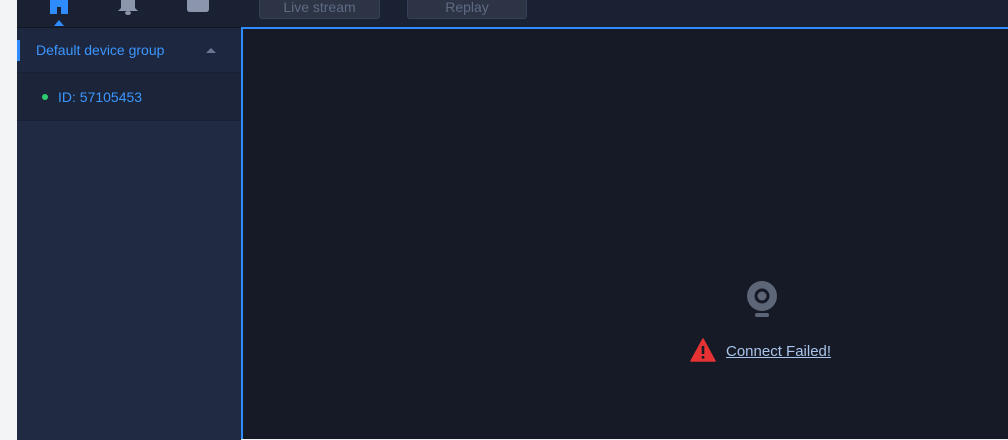 Image resolution: width=1008 pixels, height=440 pixels. Describe the element at coordinates (319, 9) in the screenshot. I see `live-stream-button: Live stream` at that location.